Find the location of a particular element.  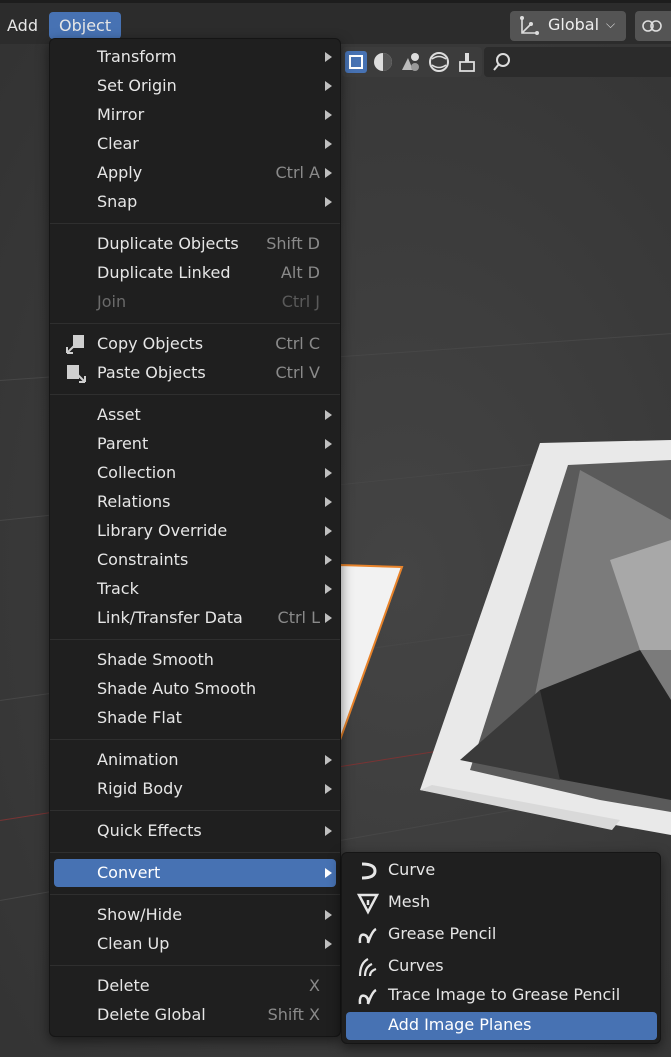

menu-item-convert: Convert is located at coordinates (195, 873).